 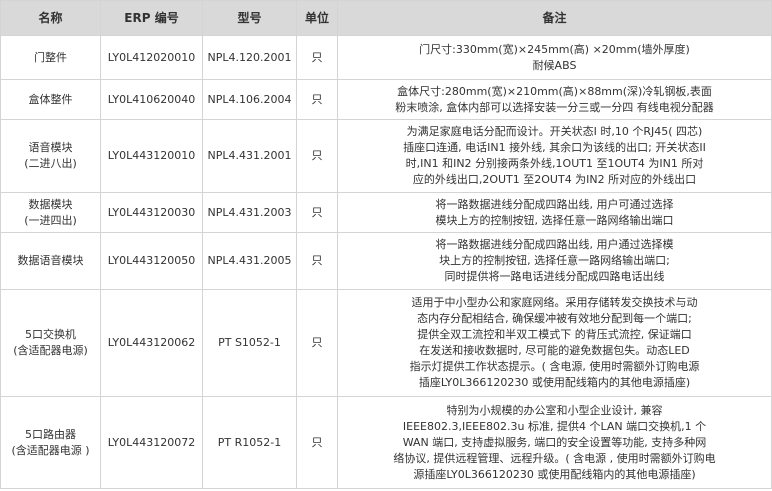 I want to click on cell-name: 数据语音模块, so click(x=50, y=261).